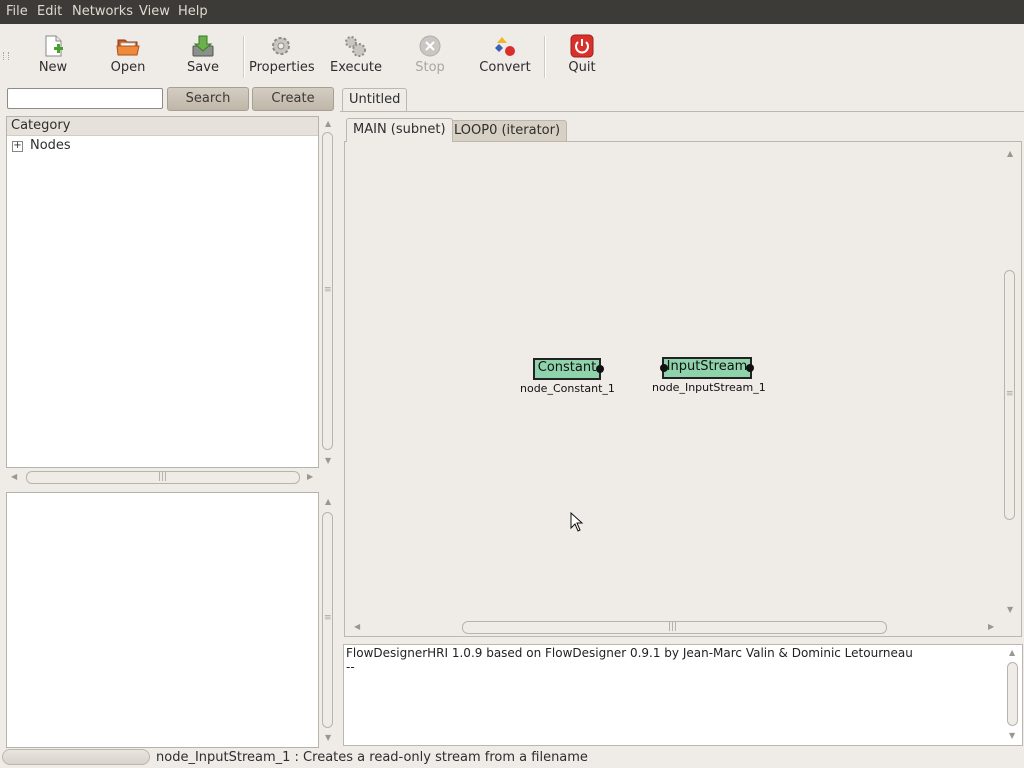  I want to click on node-constant: Constant, so click(567, 369).